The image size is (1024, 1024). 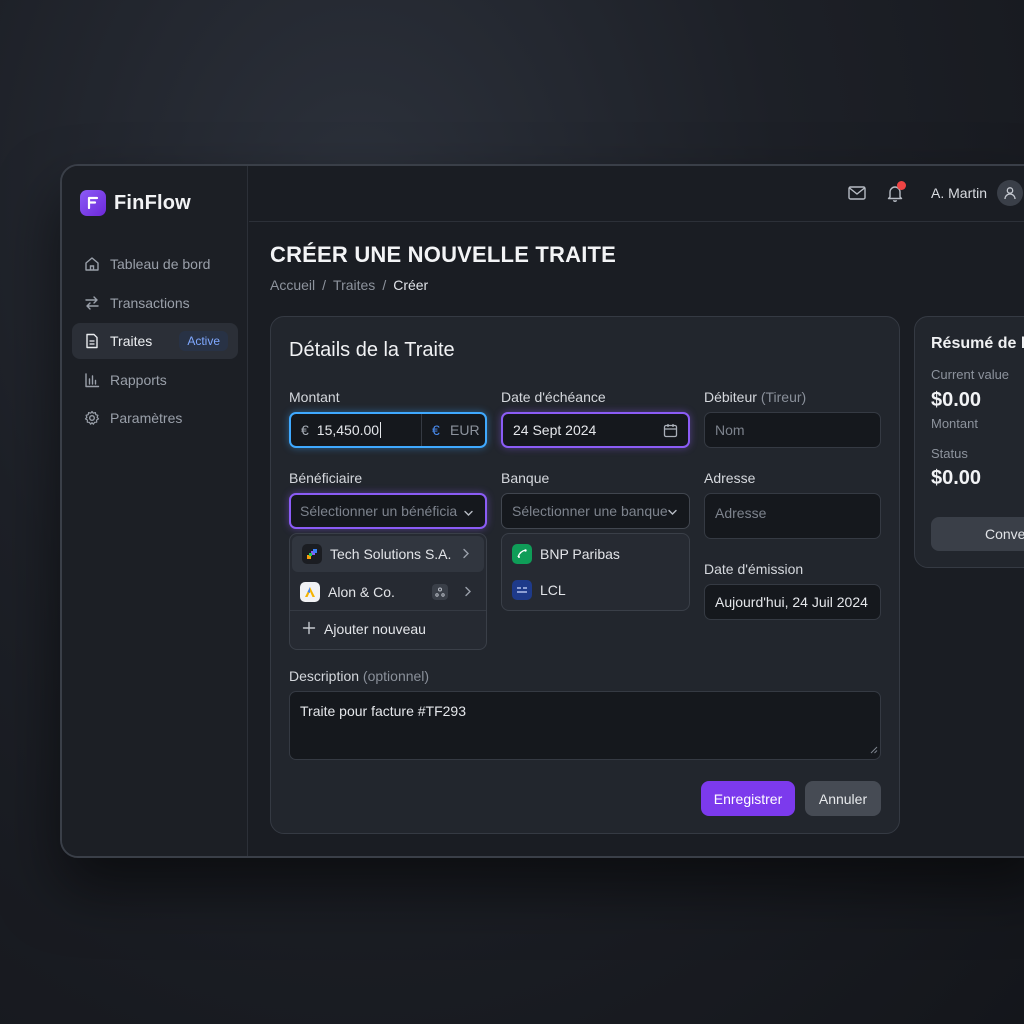 I want to click on save-button: Enregistrer, so click(x=748, y=798).